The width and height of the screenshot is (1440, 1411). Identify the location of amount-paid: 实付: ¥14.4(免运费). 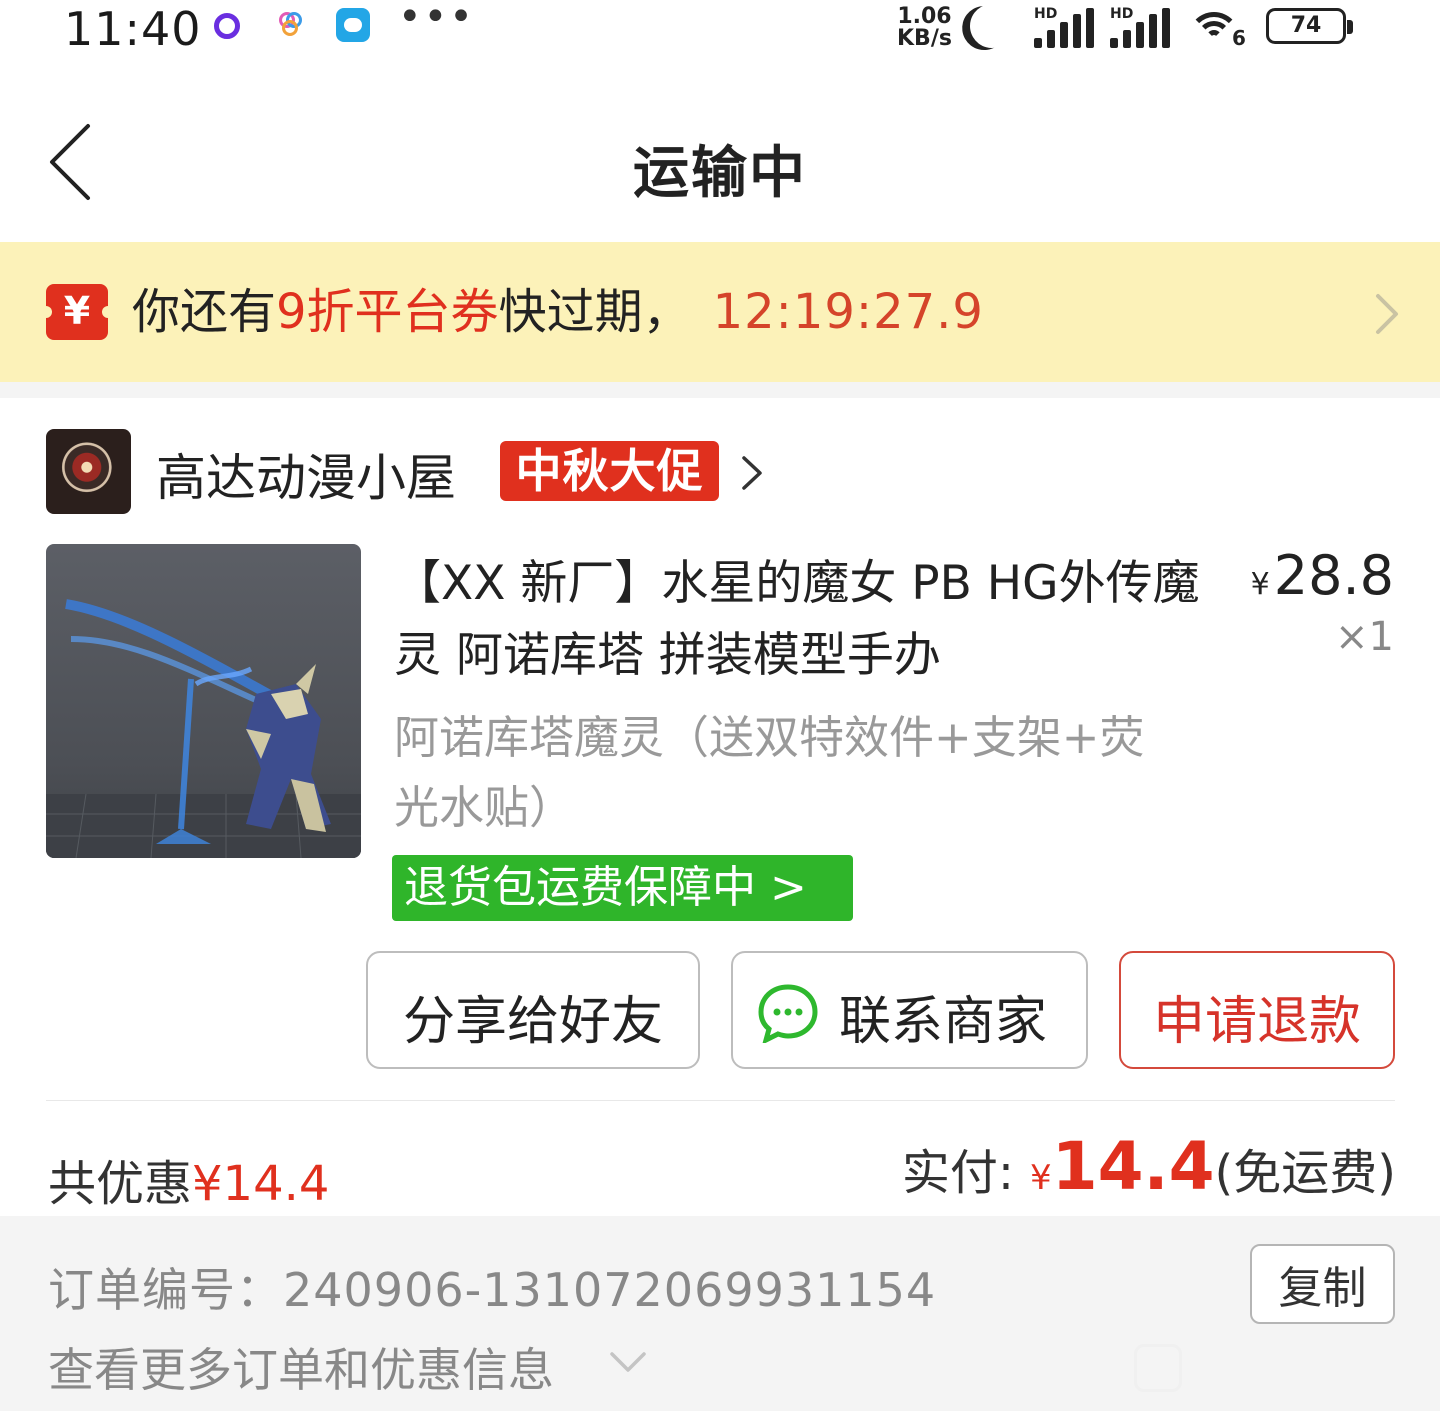
(1148, 1166).